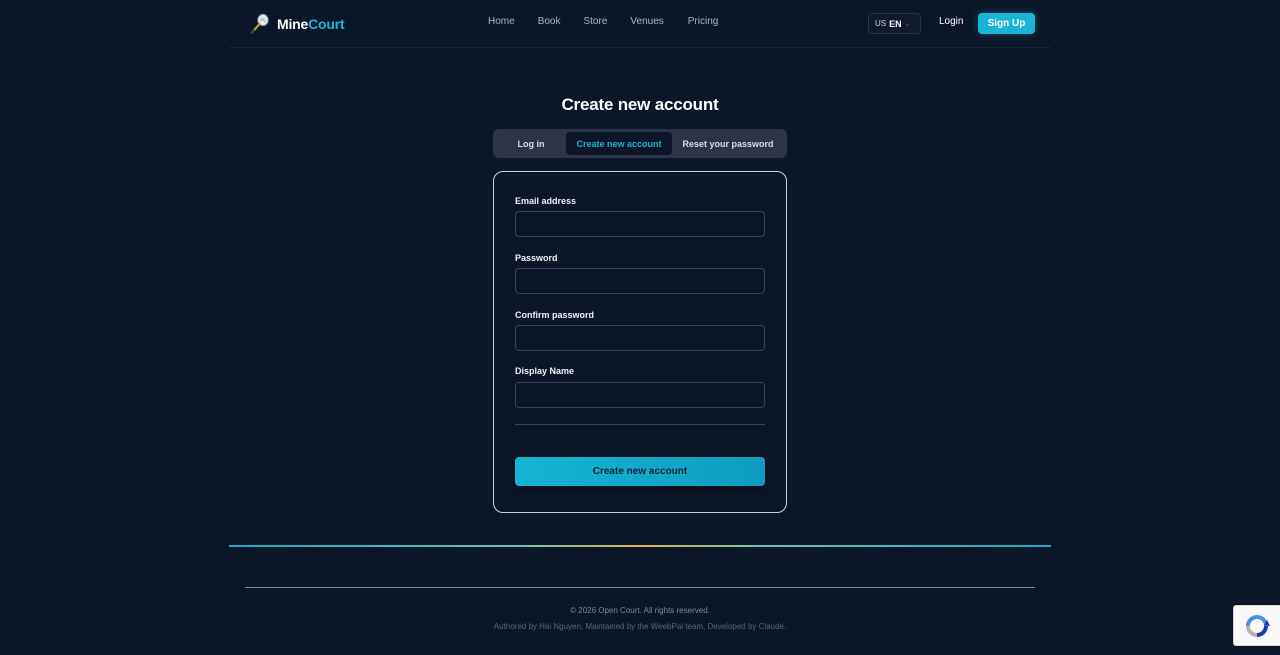 The height and width of the screenshot is (655, 1280). Describe the element at coordinates (549, 21) in the screenshot. I see `nav-link-book: Book` at that location.